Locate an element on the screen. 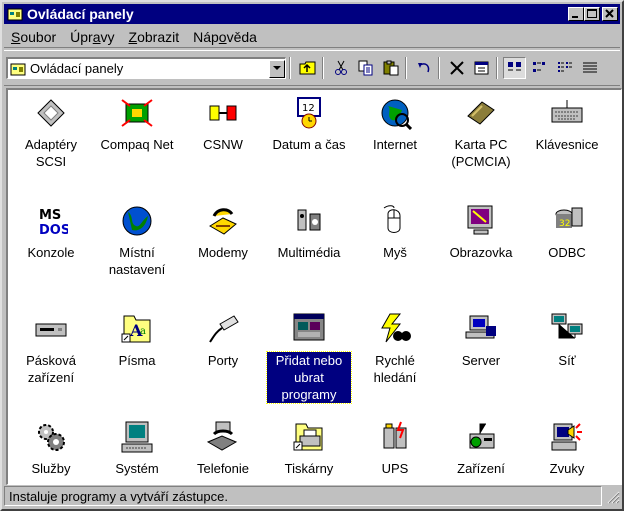  status-text: Instaluje programy a vytváří zástupce. is located at coordinates (303, 496).